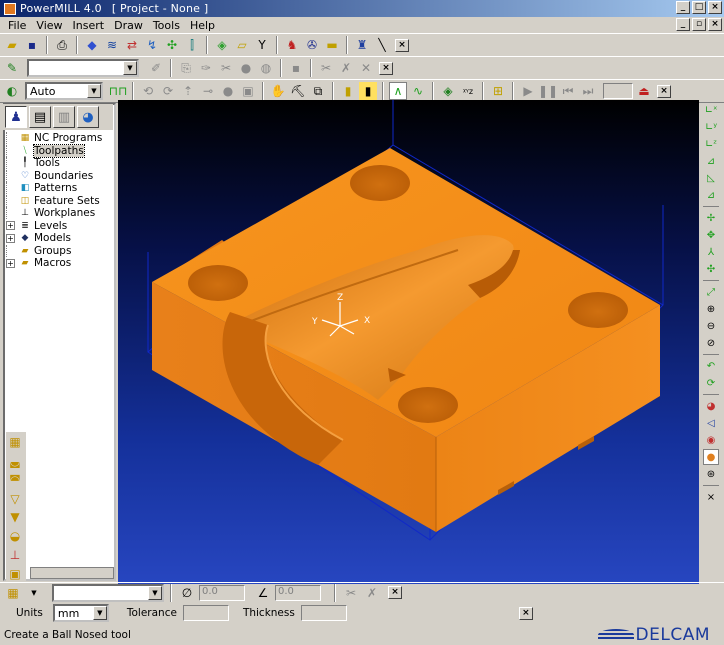  What do you see at coordinates (15, 573) in the screenshot?
I see `form-tool-icon: ▣` at bounding box center [15, 573].